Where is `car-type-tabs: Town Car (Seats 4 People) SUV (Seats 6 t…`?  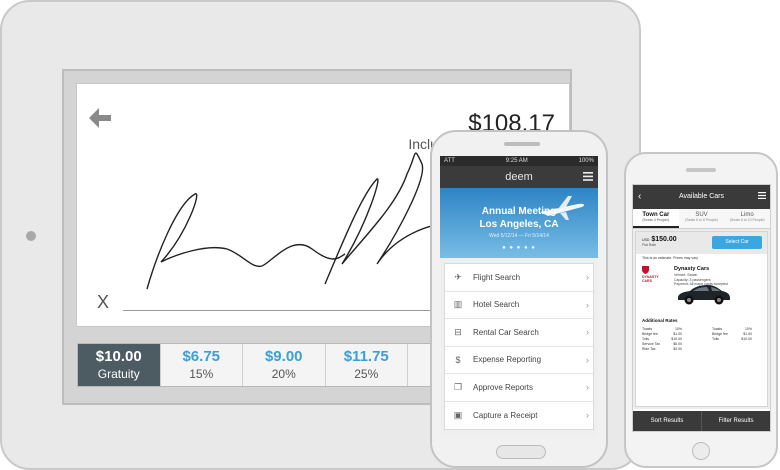
car-type-tabs: Town Car (Seats 4 People) SUV (Seats 6 t… is located at coordinates (701, 219).